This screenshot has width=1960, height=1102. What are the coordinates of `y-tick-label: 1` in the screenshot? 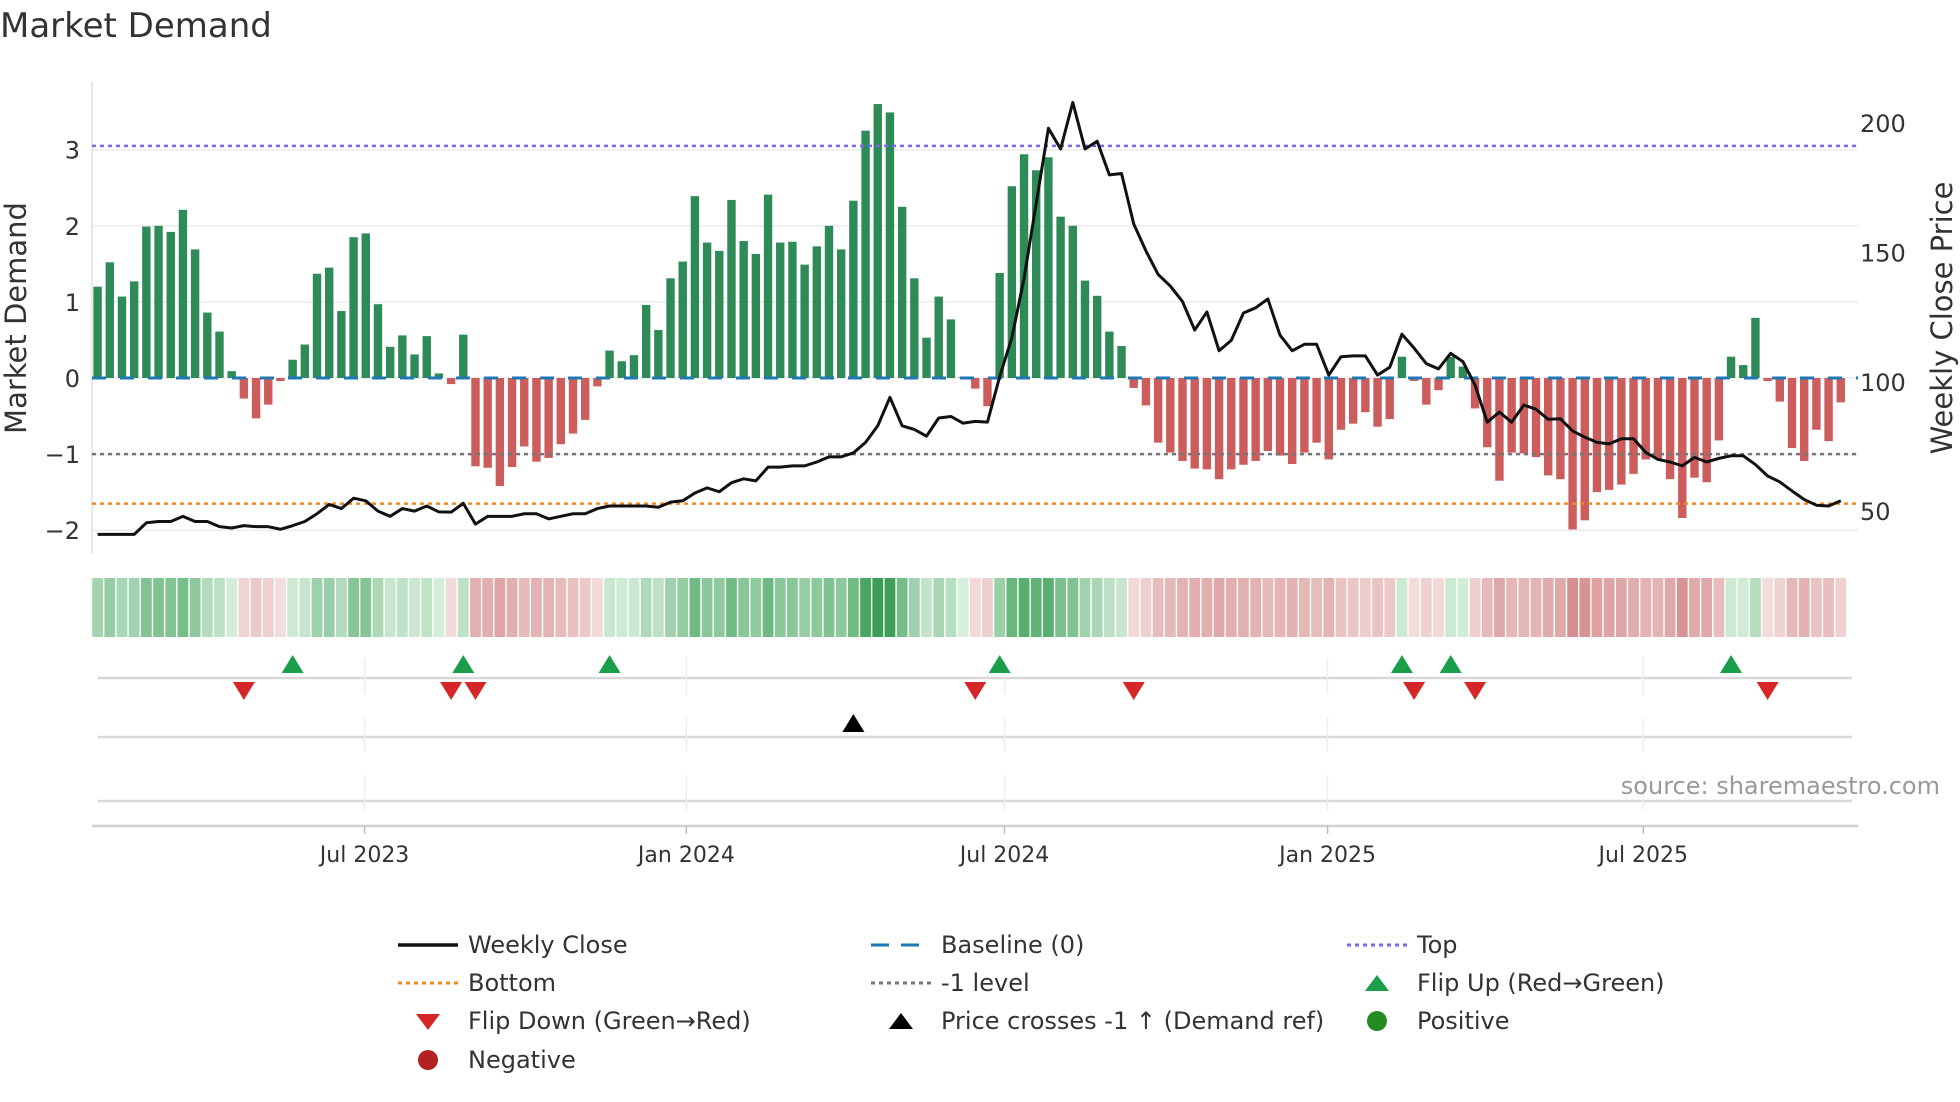 It's located at (72, 303).